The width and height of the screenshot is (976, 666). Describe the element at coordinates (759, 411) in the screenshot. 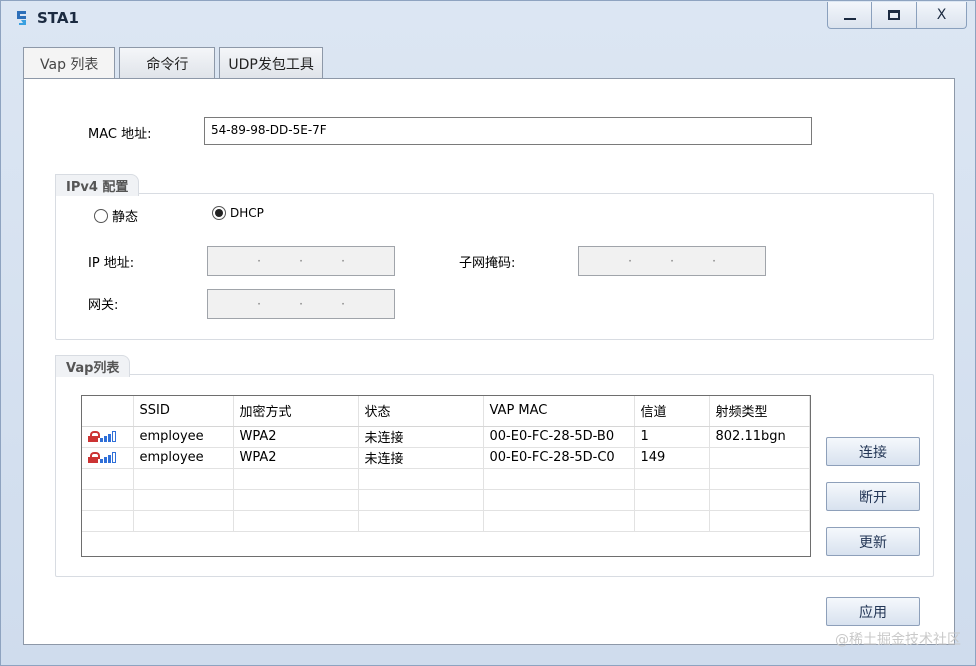

I see `column-header: 射频类型` at that location.